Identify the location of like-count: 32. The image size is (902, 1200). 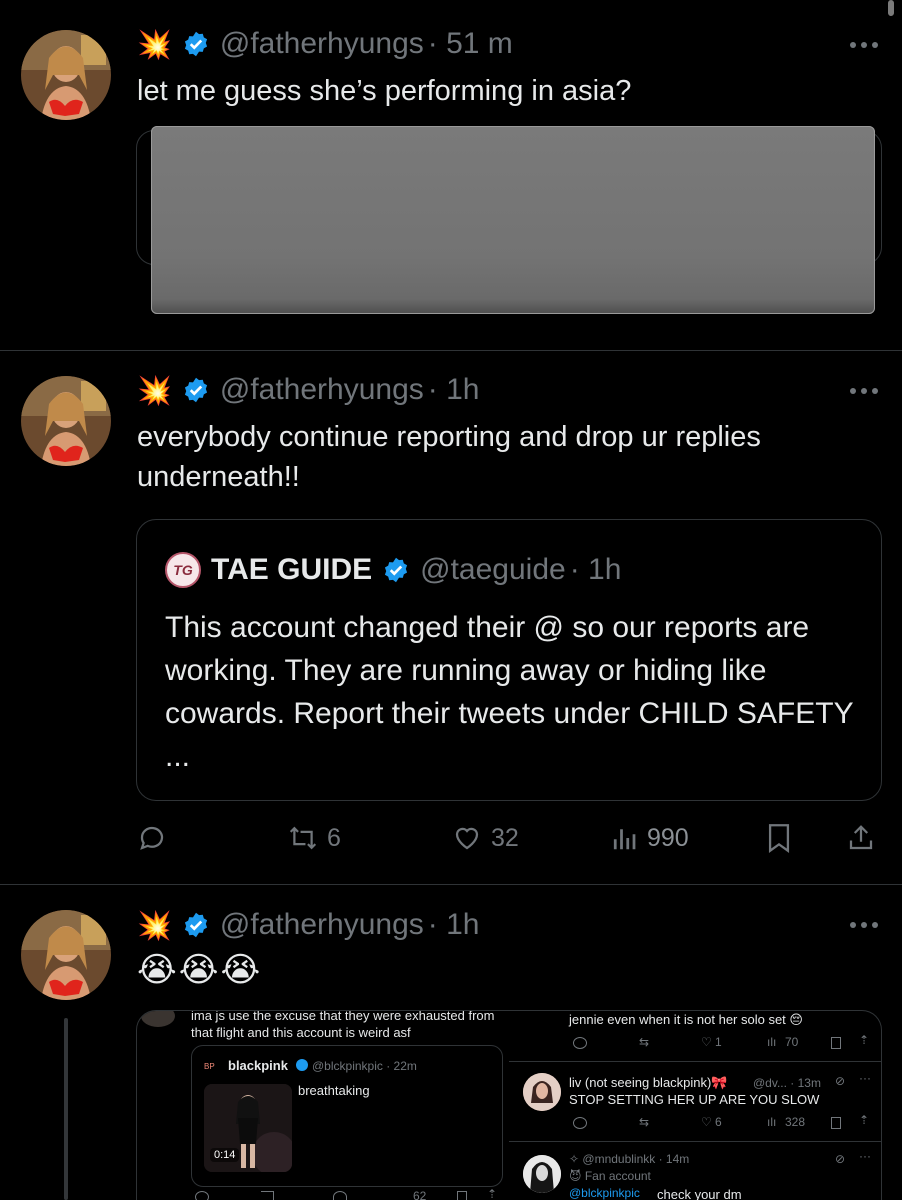
(505, 837).